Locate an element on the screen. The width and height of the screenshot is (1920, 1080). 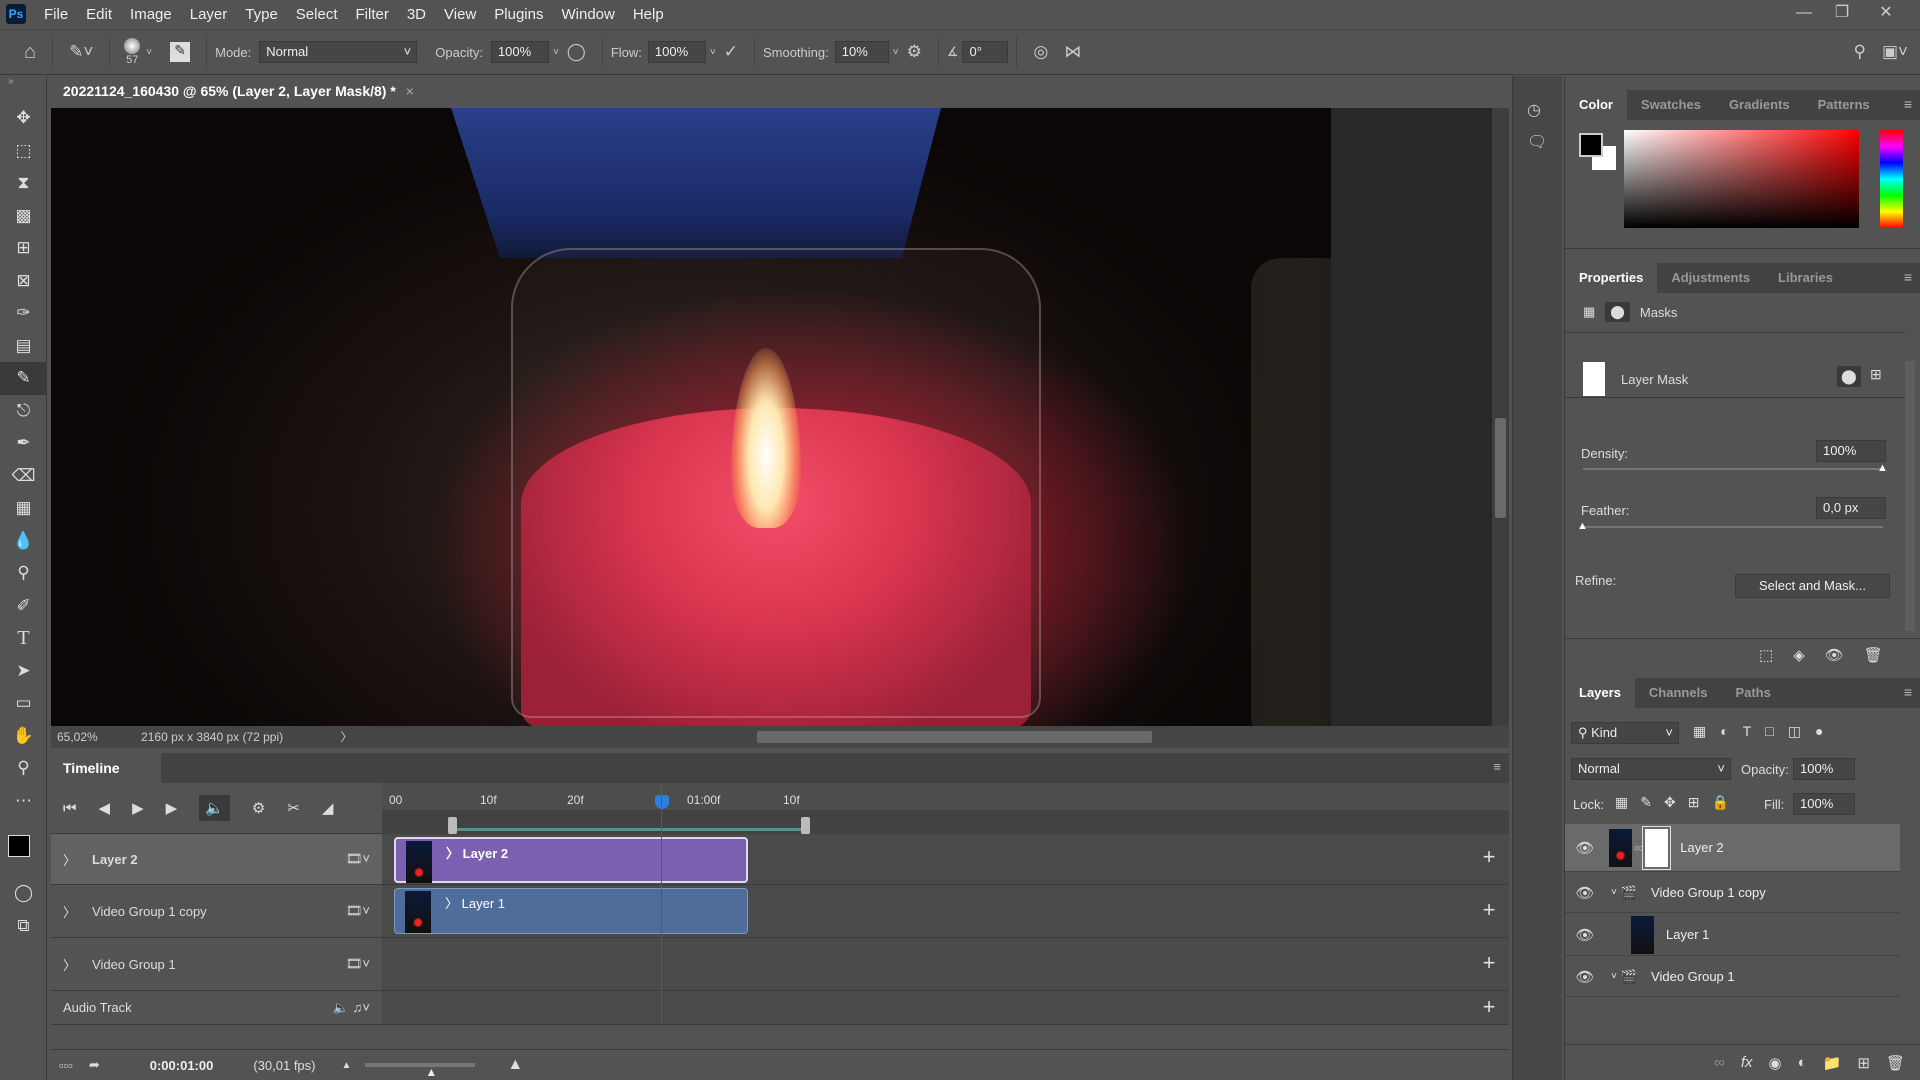
layer-row-video-group-1-copy: 👁 ˅ 🎬 Video Group 1 copy is located at coordinates (1732, 893).